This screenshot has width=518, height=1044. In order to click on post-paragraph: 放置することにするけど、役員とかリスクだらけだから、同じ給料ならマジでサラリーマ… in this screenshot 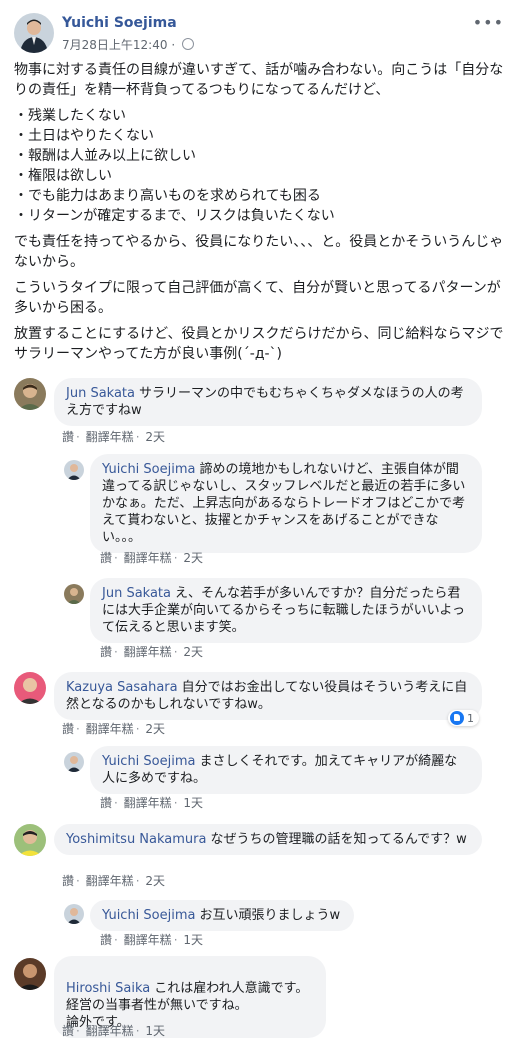, I will do `click(259, 344)`.